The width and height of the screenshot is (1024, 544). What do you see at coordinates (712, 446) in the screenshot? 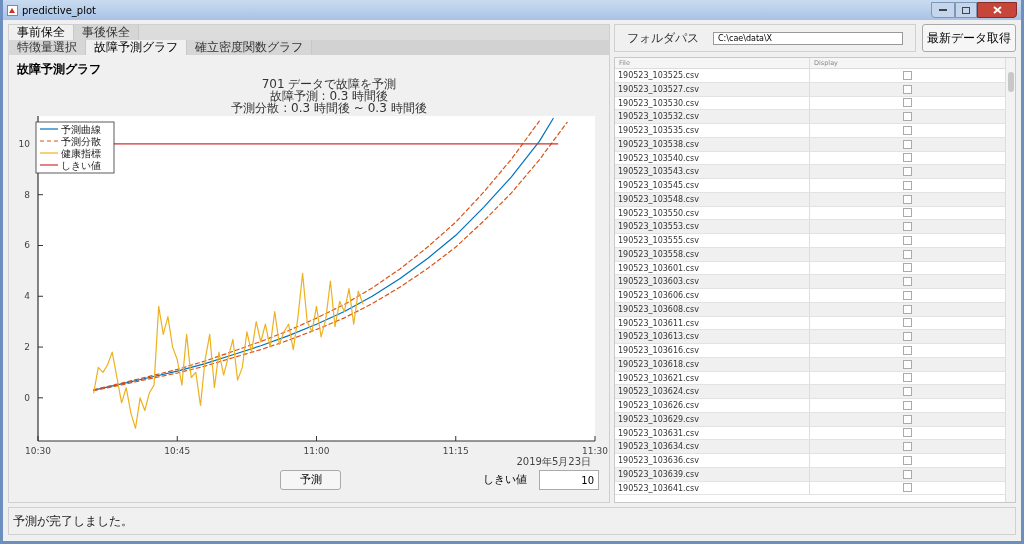
I see `file-name-cell: 190523_103634.csv` at bounding box center [712, 446].